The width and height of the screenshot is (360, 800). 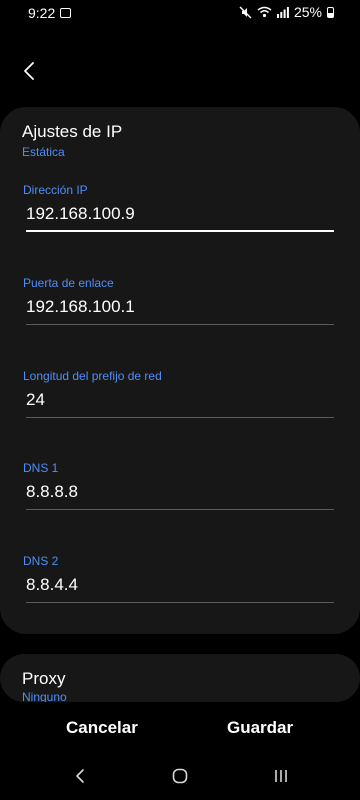 I want to click on proxy-title: Proxy, so click(x=44, y=678).